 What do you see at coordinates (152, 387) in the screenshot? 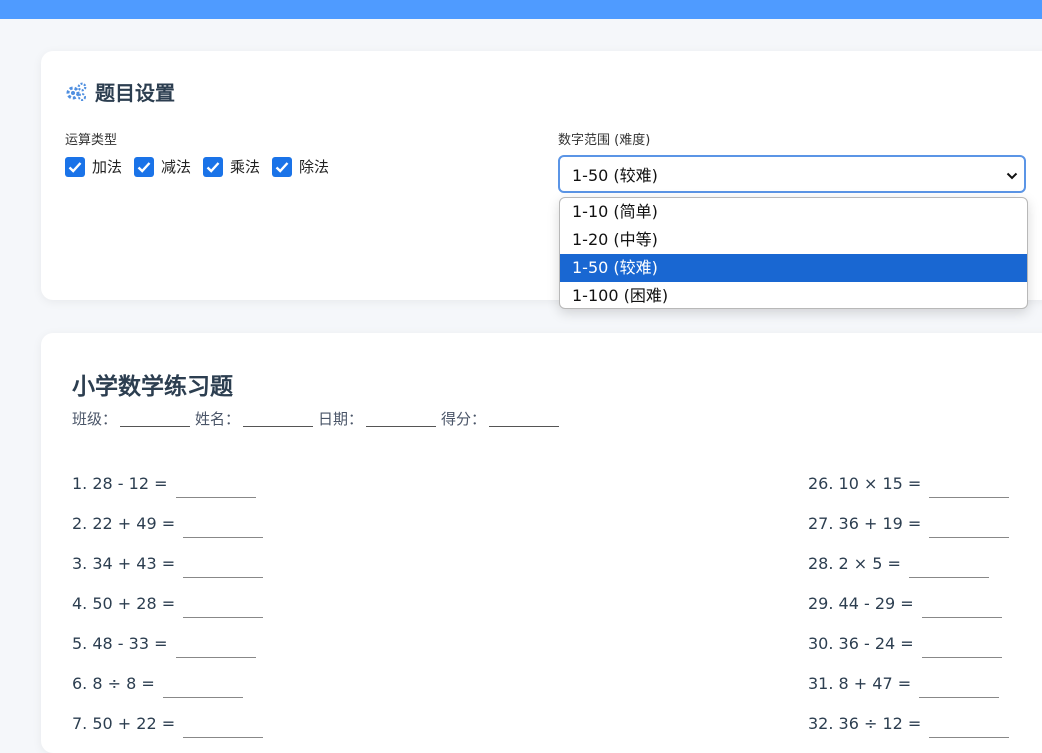
I see `worksheet-title: 小学数学练习题` at bounding box center [152, 387].